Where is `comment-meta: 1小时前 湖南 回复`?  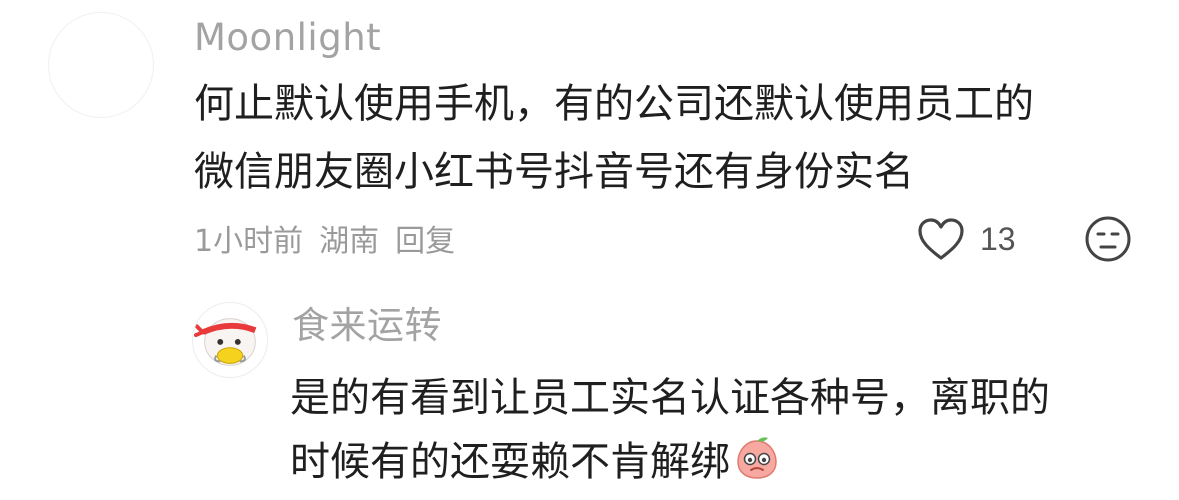
comment-meta: 1小时前 湖南 回复 is located at coordinates (324, 238).